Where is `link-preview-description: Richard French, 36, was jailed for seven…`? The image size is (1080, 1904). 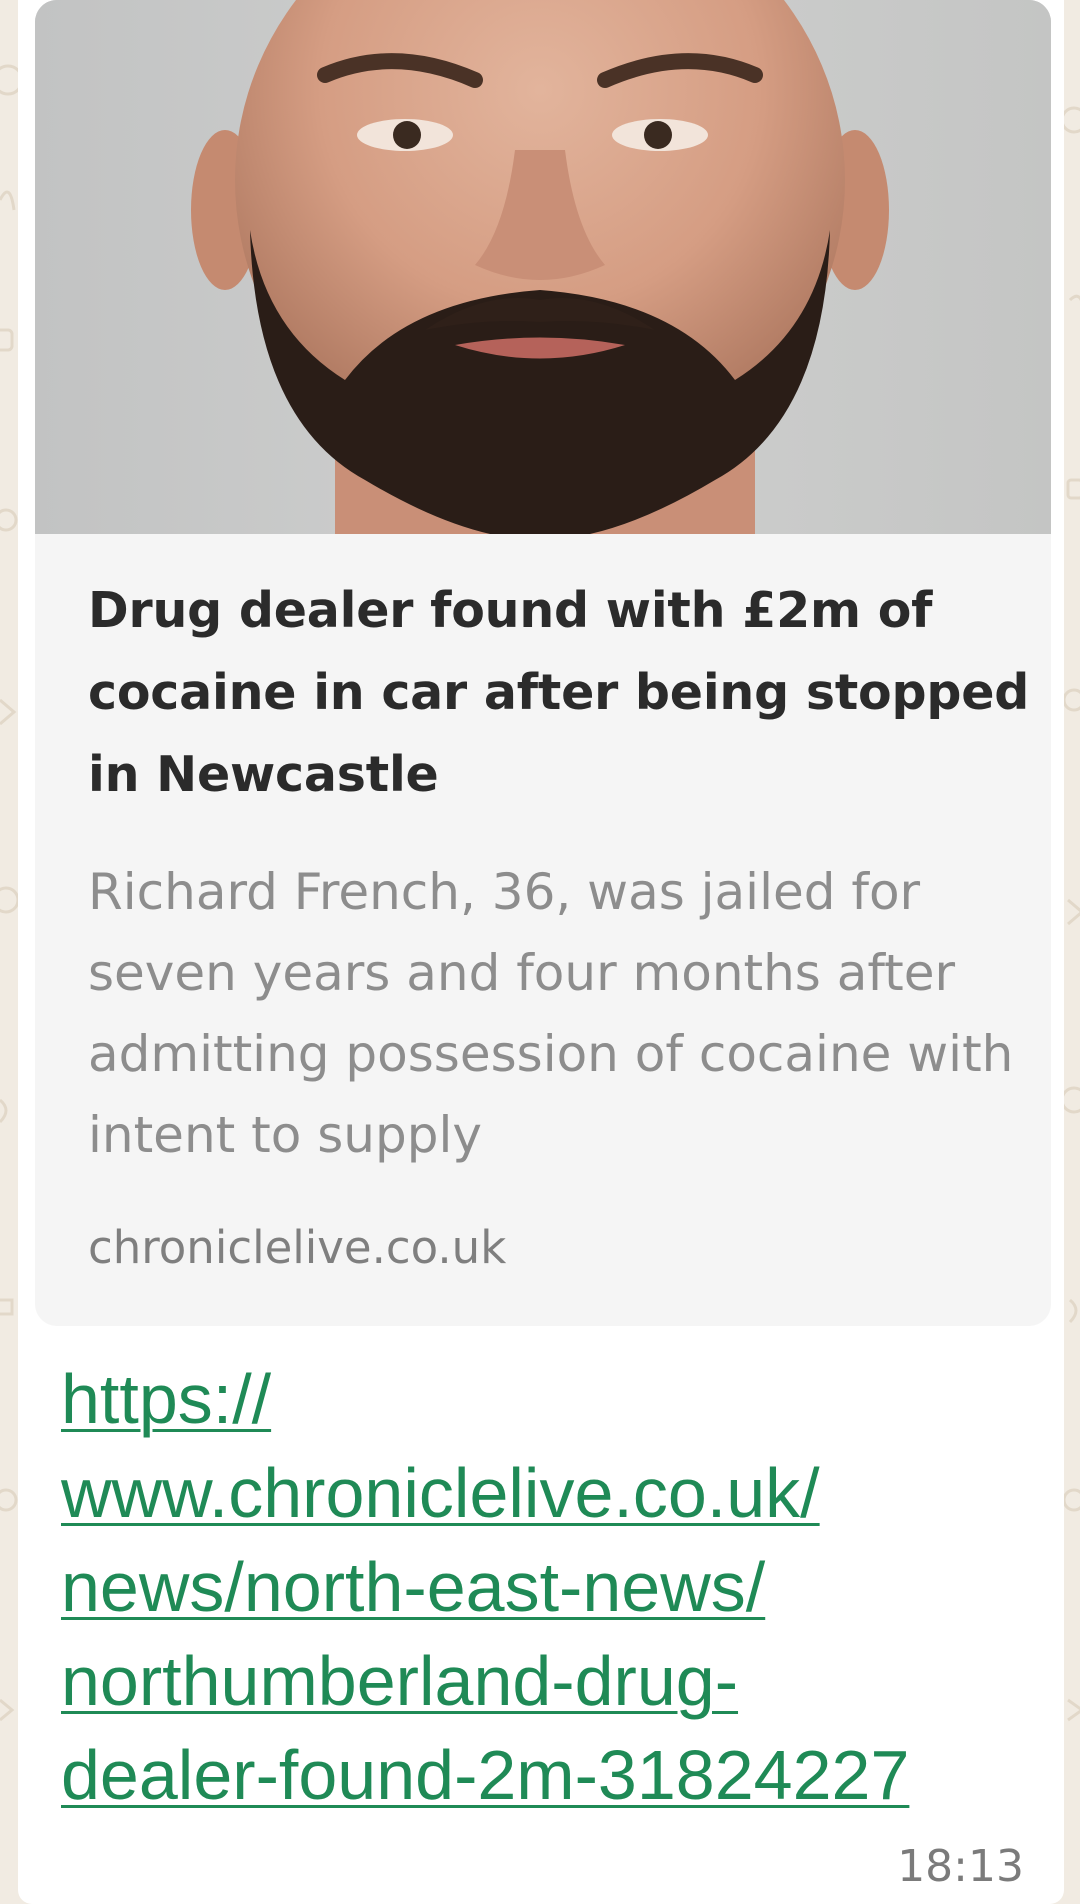
link-preview-description: Richard French, 36, was jailed for seven… is located at coordinates (551, 1013).